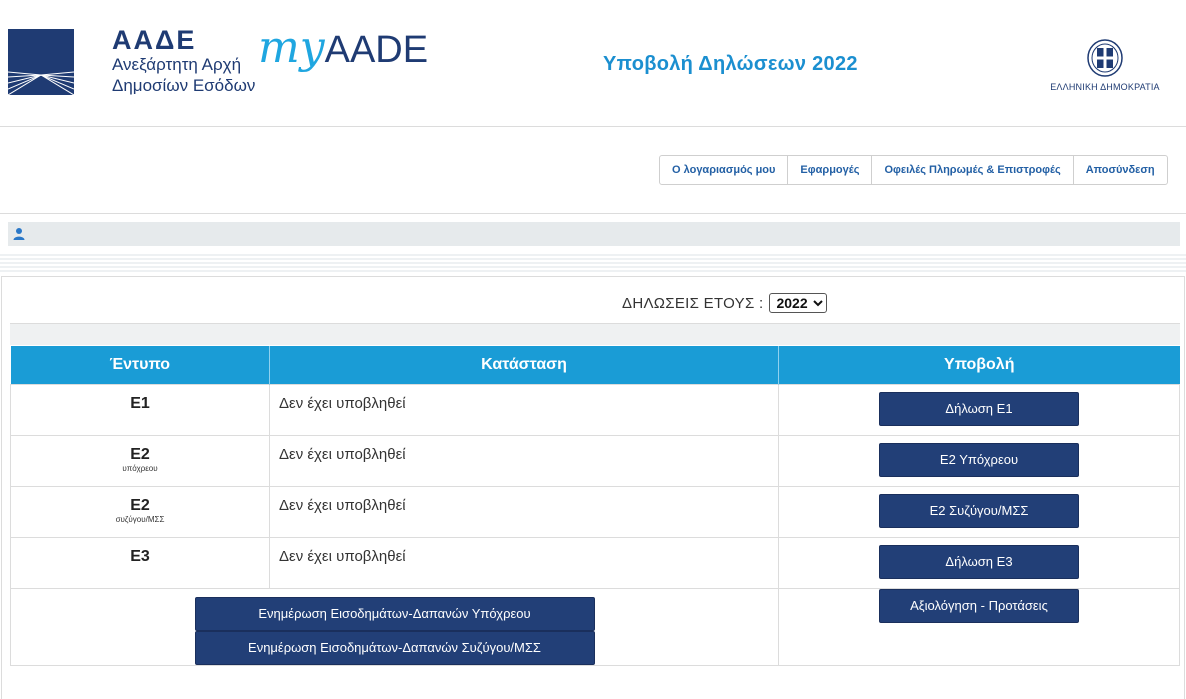  I want to click on coat-of-arms-icon, so click(1105, 58).